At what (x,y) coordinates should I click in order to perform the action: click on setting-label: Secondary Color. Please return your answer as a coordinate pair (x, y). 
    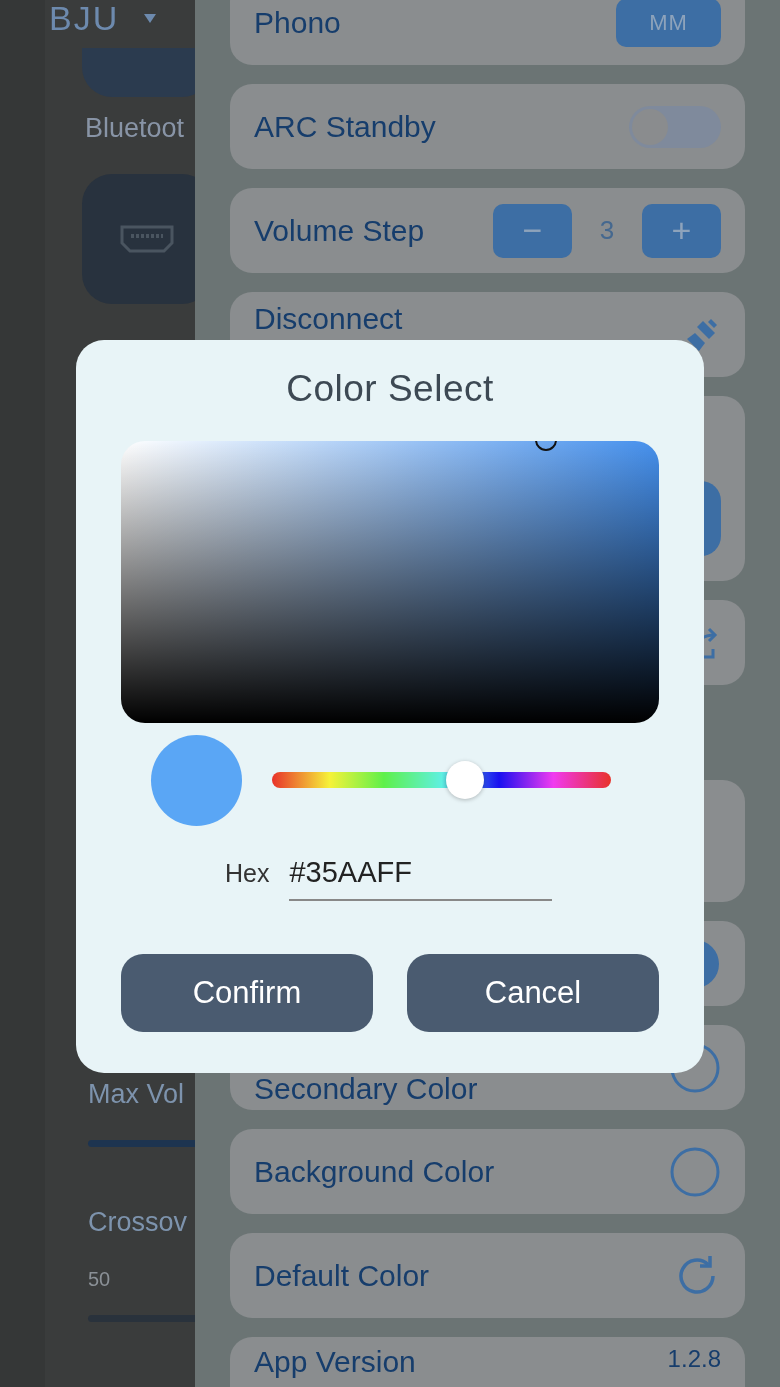
    Looking at the image, I should click on (366, 1089).